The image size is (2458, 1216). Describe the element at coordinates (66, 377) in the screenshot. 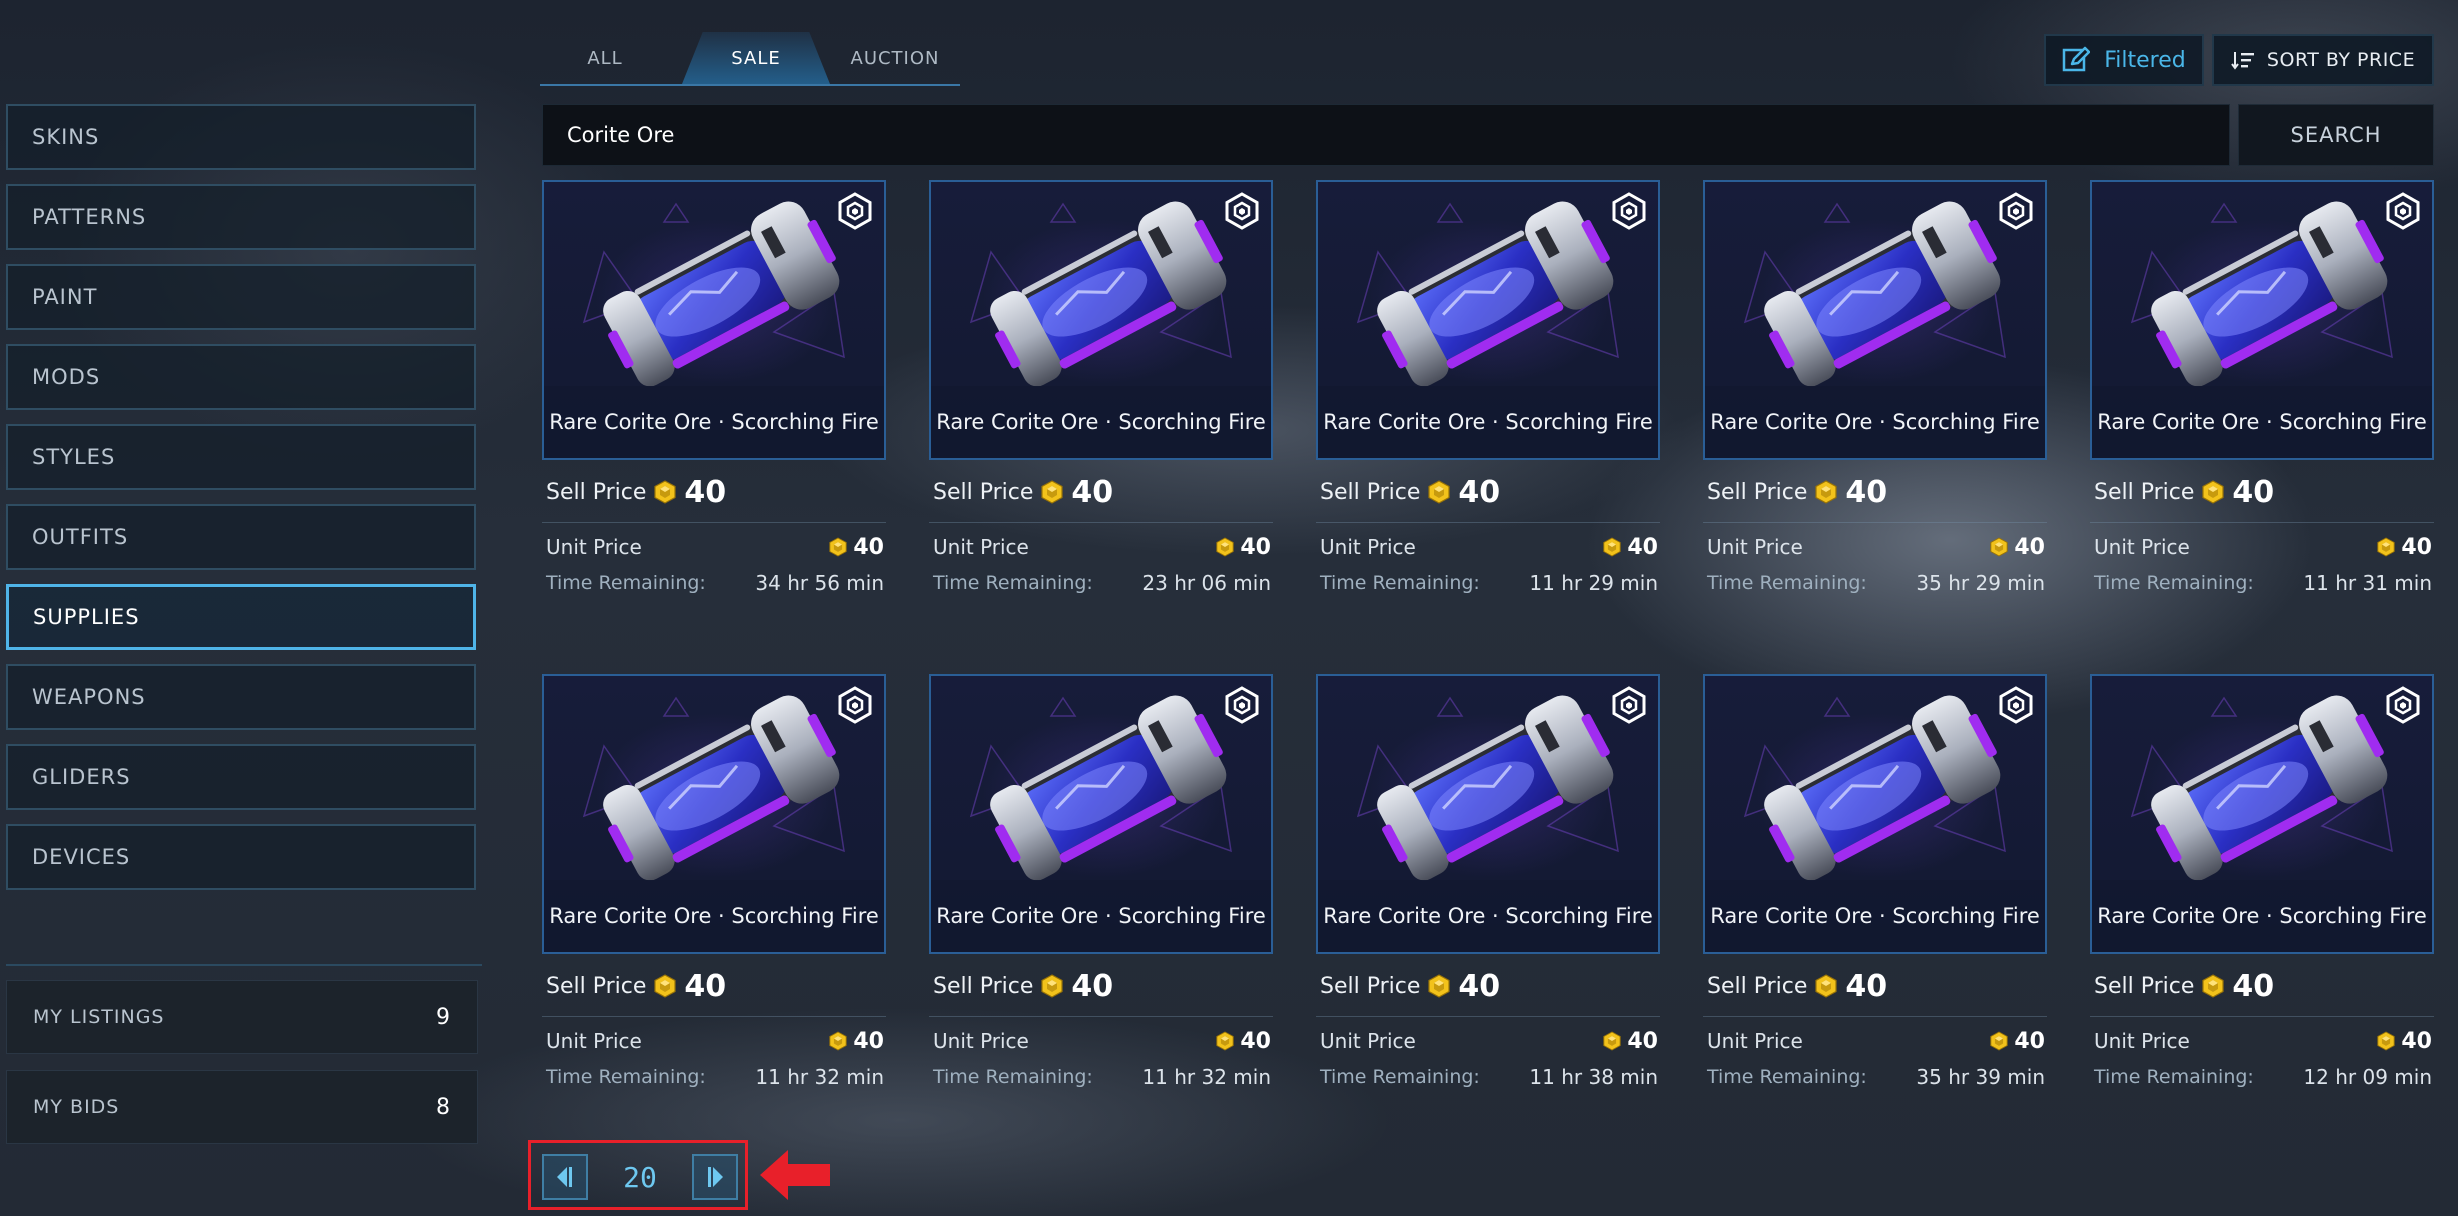

I see `sidebar-item-label: MODS` at that location.